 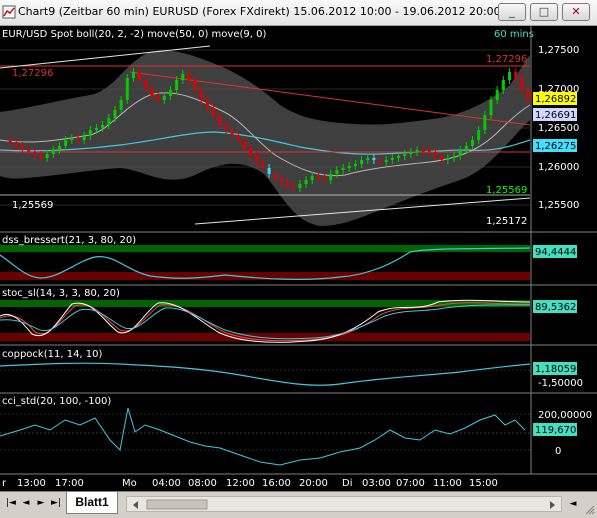 I want to click on first-sheet-icon: |◄, so click(x=11, y=503).